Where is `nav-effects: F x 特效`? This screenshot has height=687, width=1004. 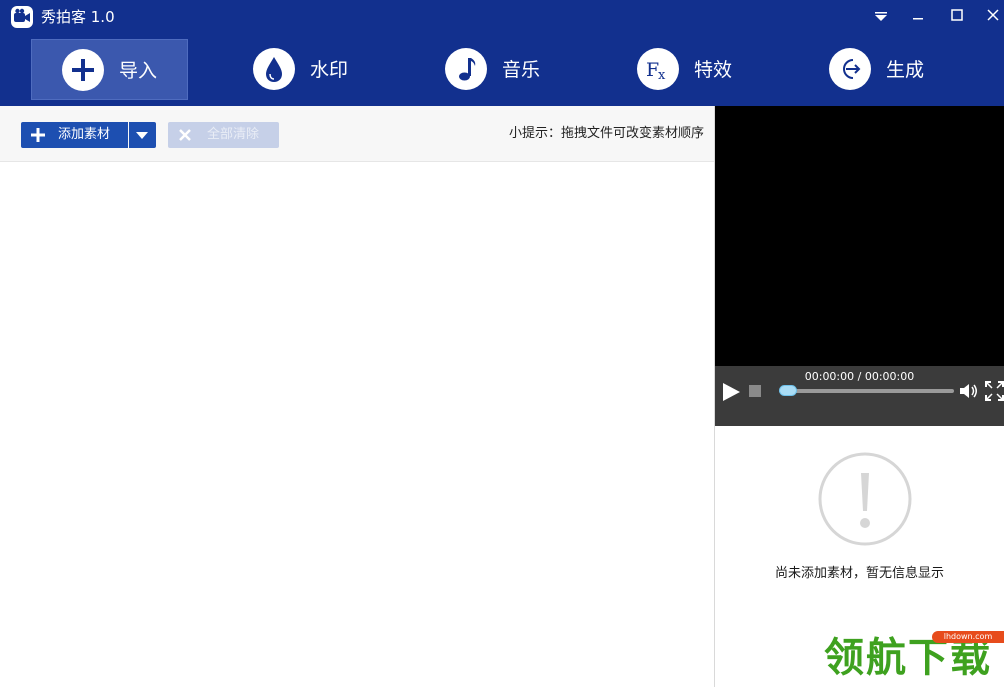 nav-effects: F x 特效 is located at coordinates (685, 69).